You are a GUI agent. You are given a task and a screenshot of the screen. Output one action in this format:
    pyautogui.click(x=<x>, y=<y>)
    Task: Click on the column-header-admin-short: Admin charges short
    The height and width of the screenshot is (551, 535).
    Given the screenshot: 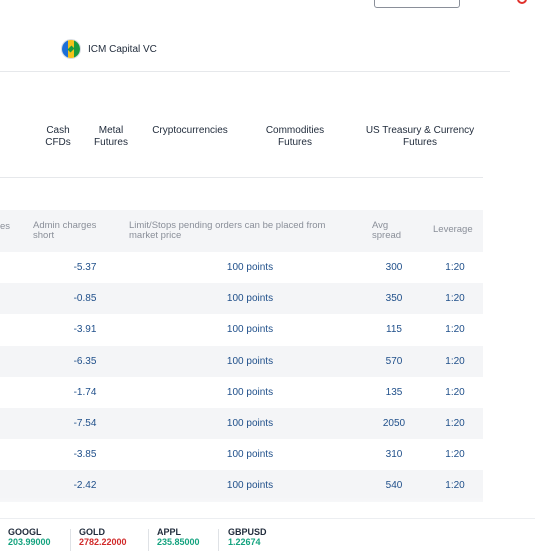 What is the action you would take?
    pyautogui.click(x=65, y=230)
    